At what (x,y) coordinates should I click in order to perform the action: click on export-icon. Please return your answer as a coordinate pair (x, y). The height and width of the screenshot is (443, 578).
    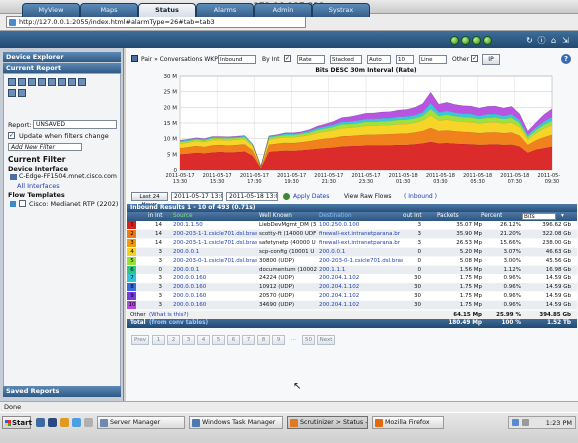
    Looking at the image, I should click on (52, 82).